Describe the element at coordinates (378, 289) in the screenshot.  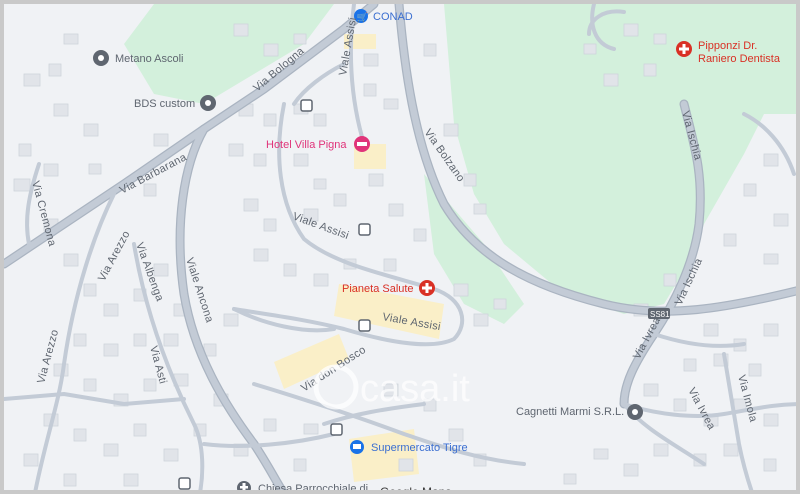
I see `poi-label-pianeta-salute: Pianeta Salute` at that location.